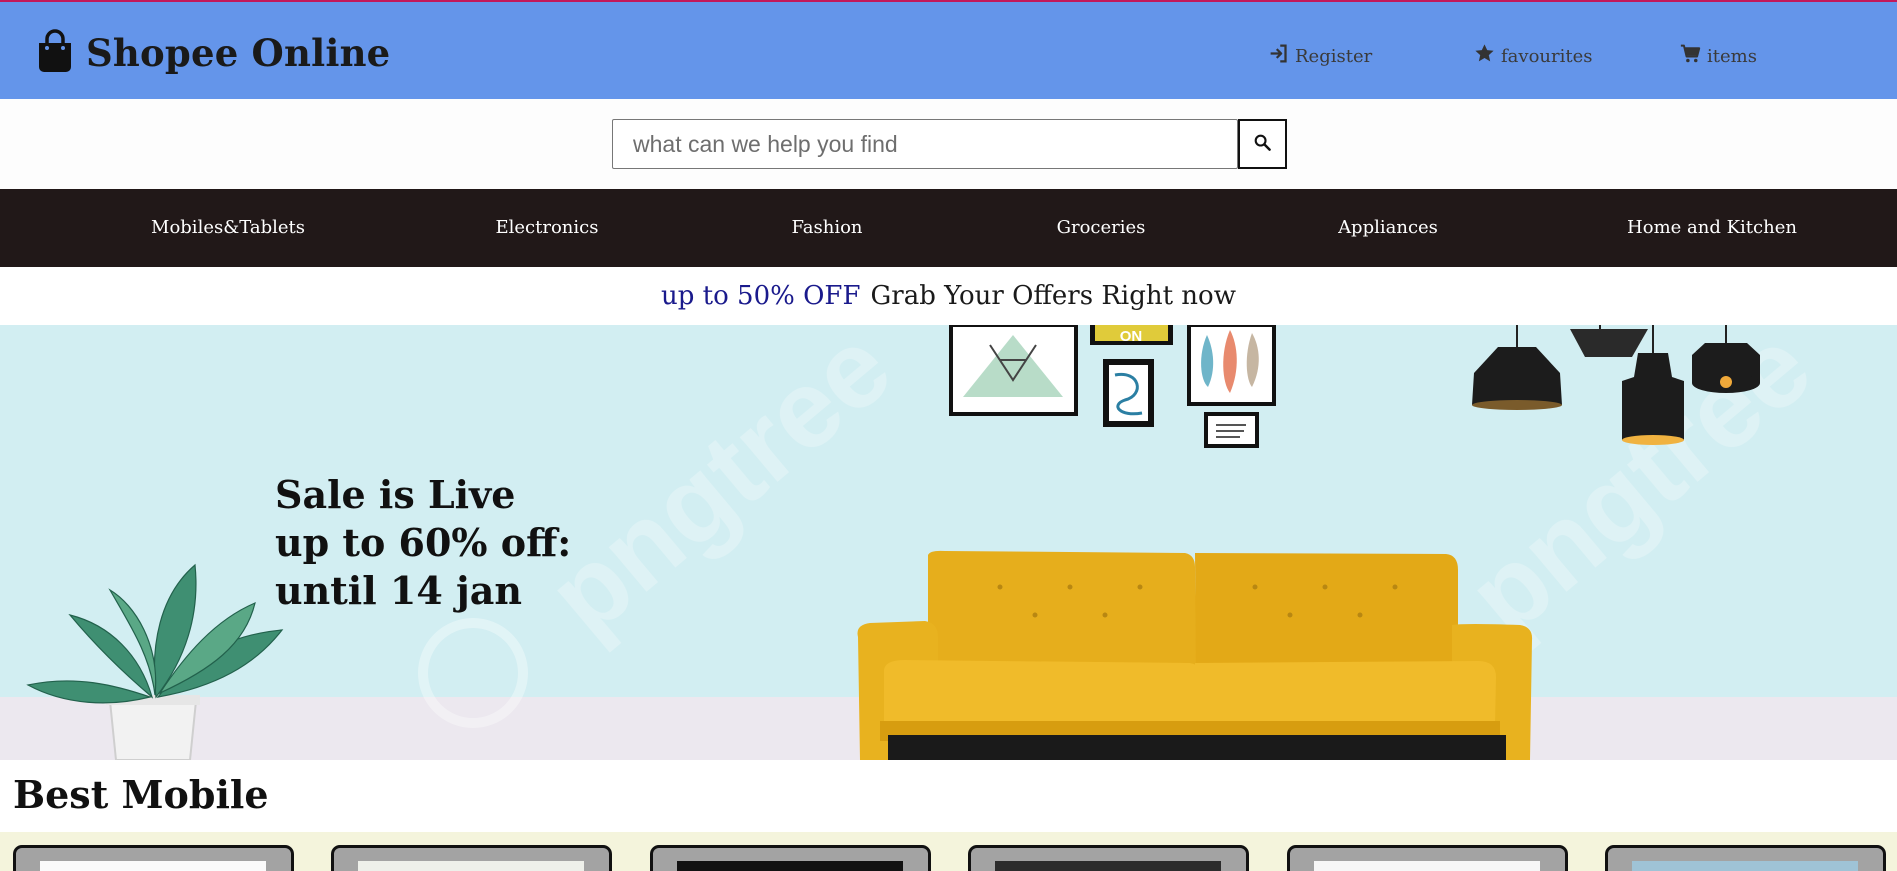 Image resolution: width=1897 pixels, height=871 pixels. I want to click on favourites-label: favourites, so click(1547, 56).